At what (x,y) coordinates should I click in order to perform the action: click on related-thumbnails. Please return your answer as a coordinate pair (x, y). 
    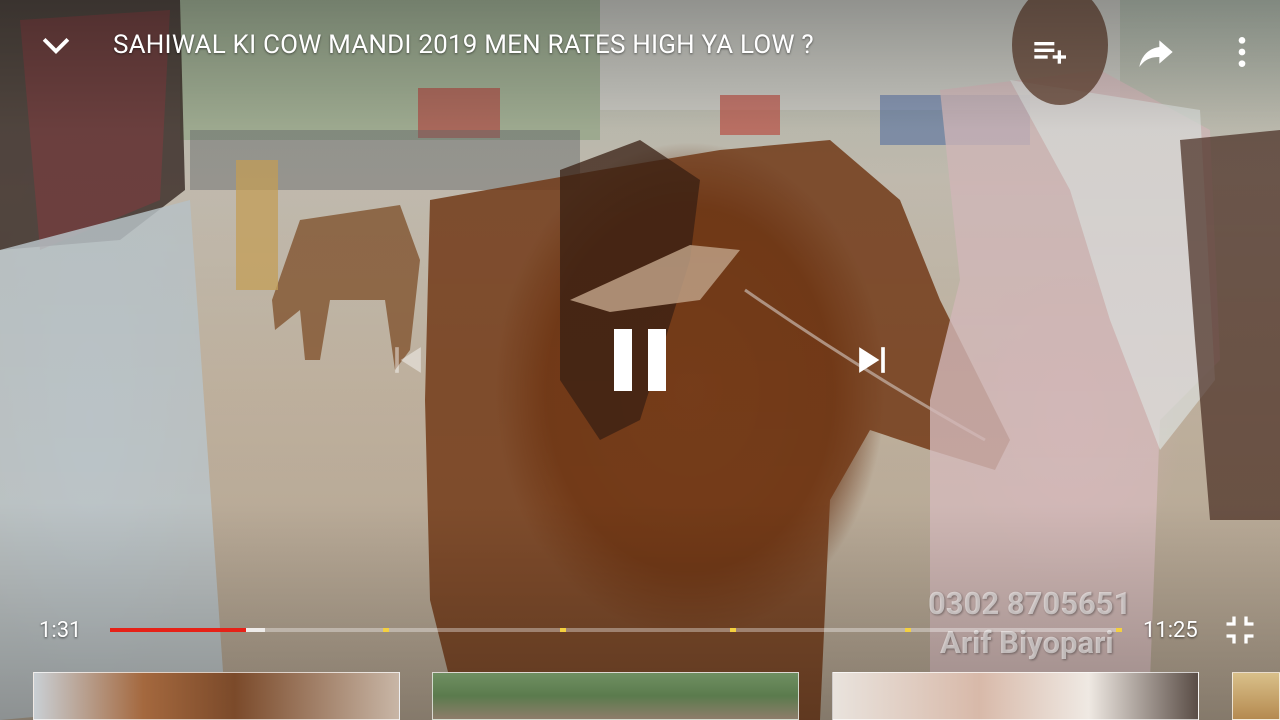
    Looking at the image, I should click on (640, 696).